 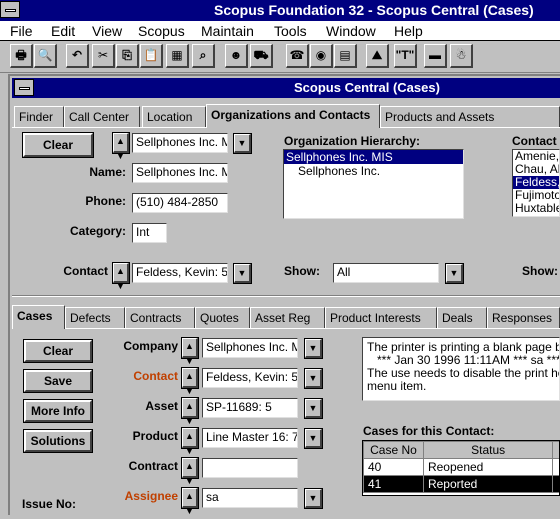 I want to click on cases-grid: Case No Status 40 Reopened 41 Reported, so click(x=461, y=468).